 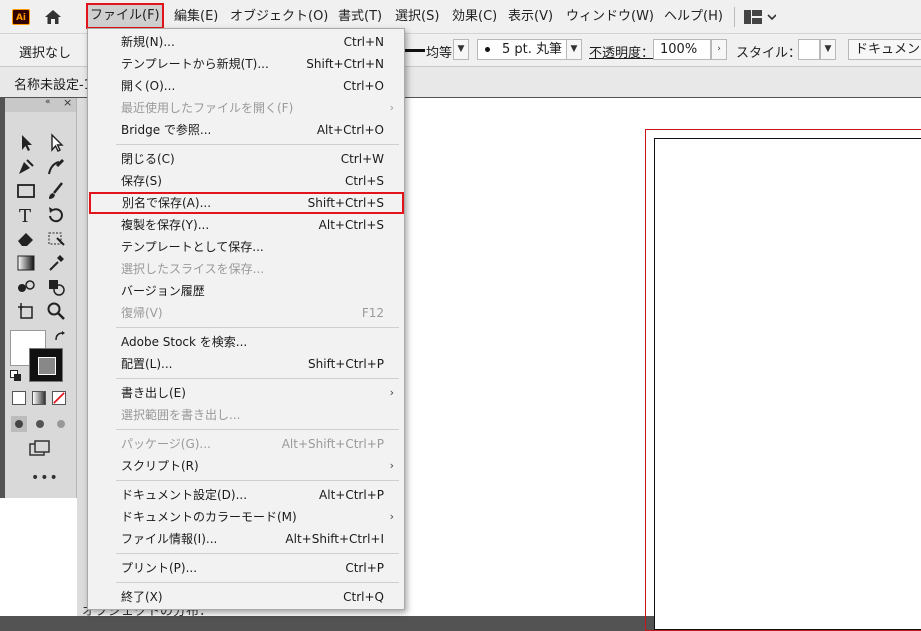 I want to click on menu-item-label: 終了(X), so click(x=142, y=597).